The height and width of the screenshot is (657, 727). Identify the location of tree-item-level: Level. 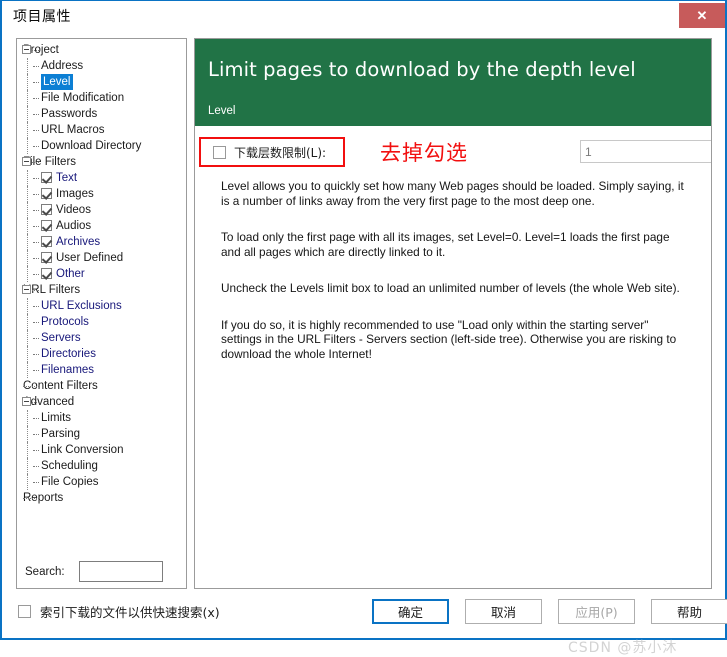
(103, 82).